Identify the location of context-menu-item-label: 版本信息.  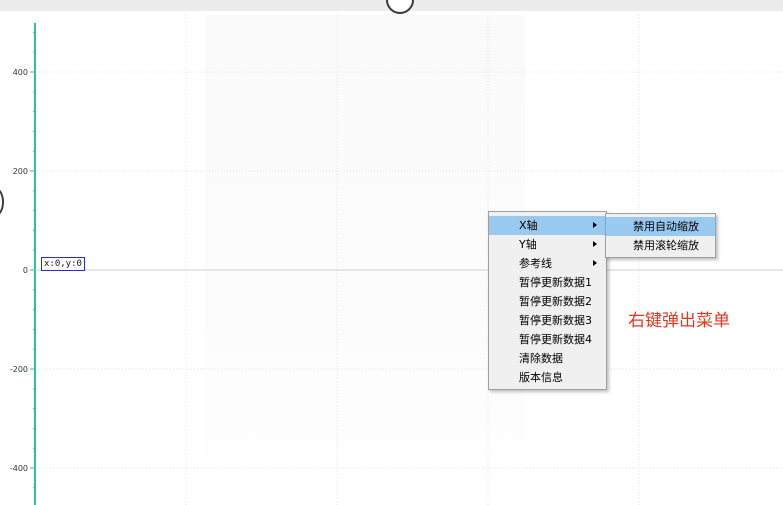
(541, 377).